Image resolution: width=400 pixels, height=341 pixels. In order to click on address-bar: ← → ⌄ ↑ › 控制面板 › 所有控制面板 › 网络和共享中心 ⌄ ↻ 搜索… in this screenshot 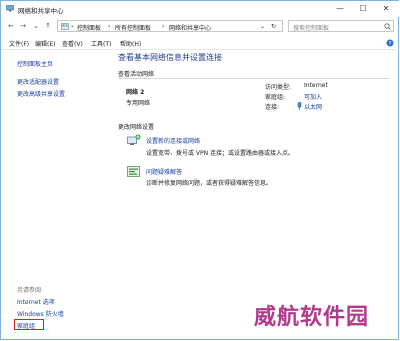, I will do `click(200, 26)`.